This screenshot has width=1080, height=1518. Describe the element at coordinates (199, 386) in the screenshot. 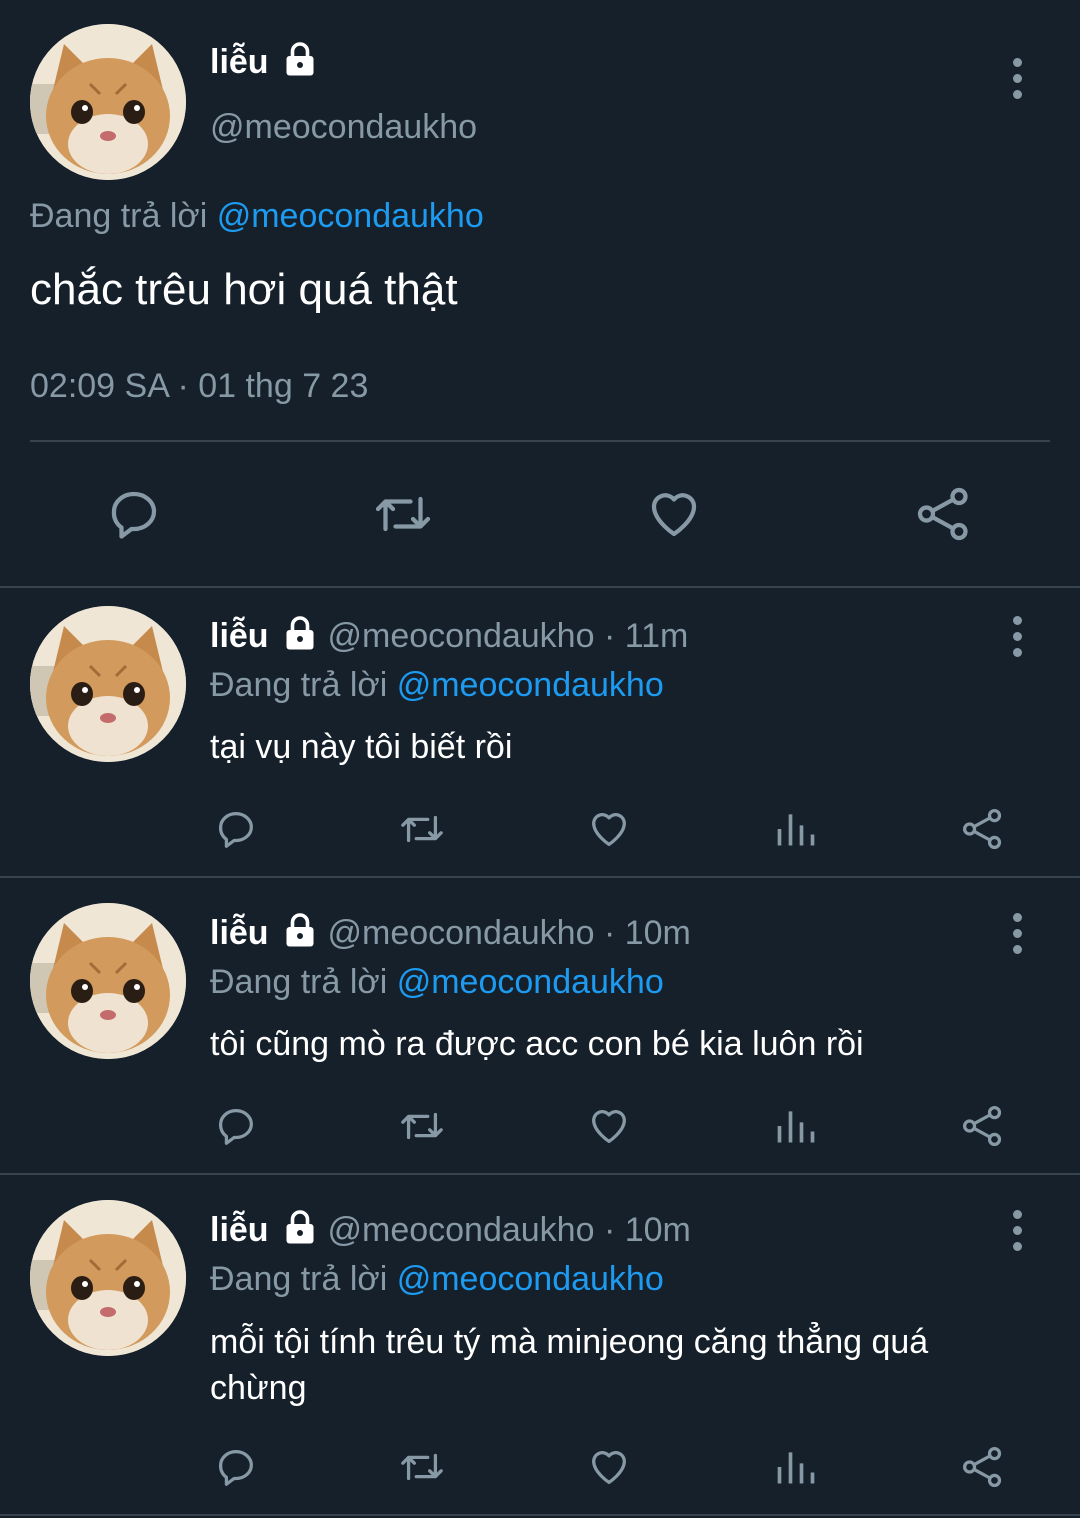

I see `timestamp: 02:09 SA · 01 thg 7 23` at that location.